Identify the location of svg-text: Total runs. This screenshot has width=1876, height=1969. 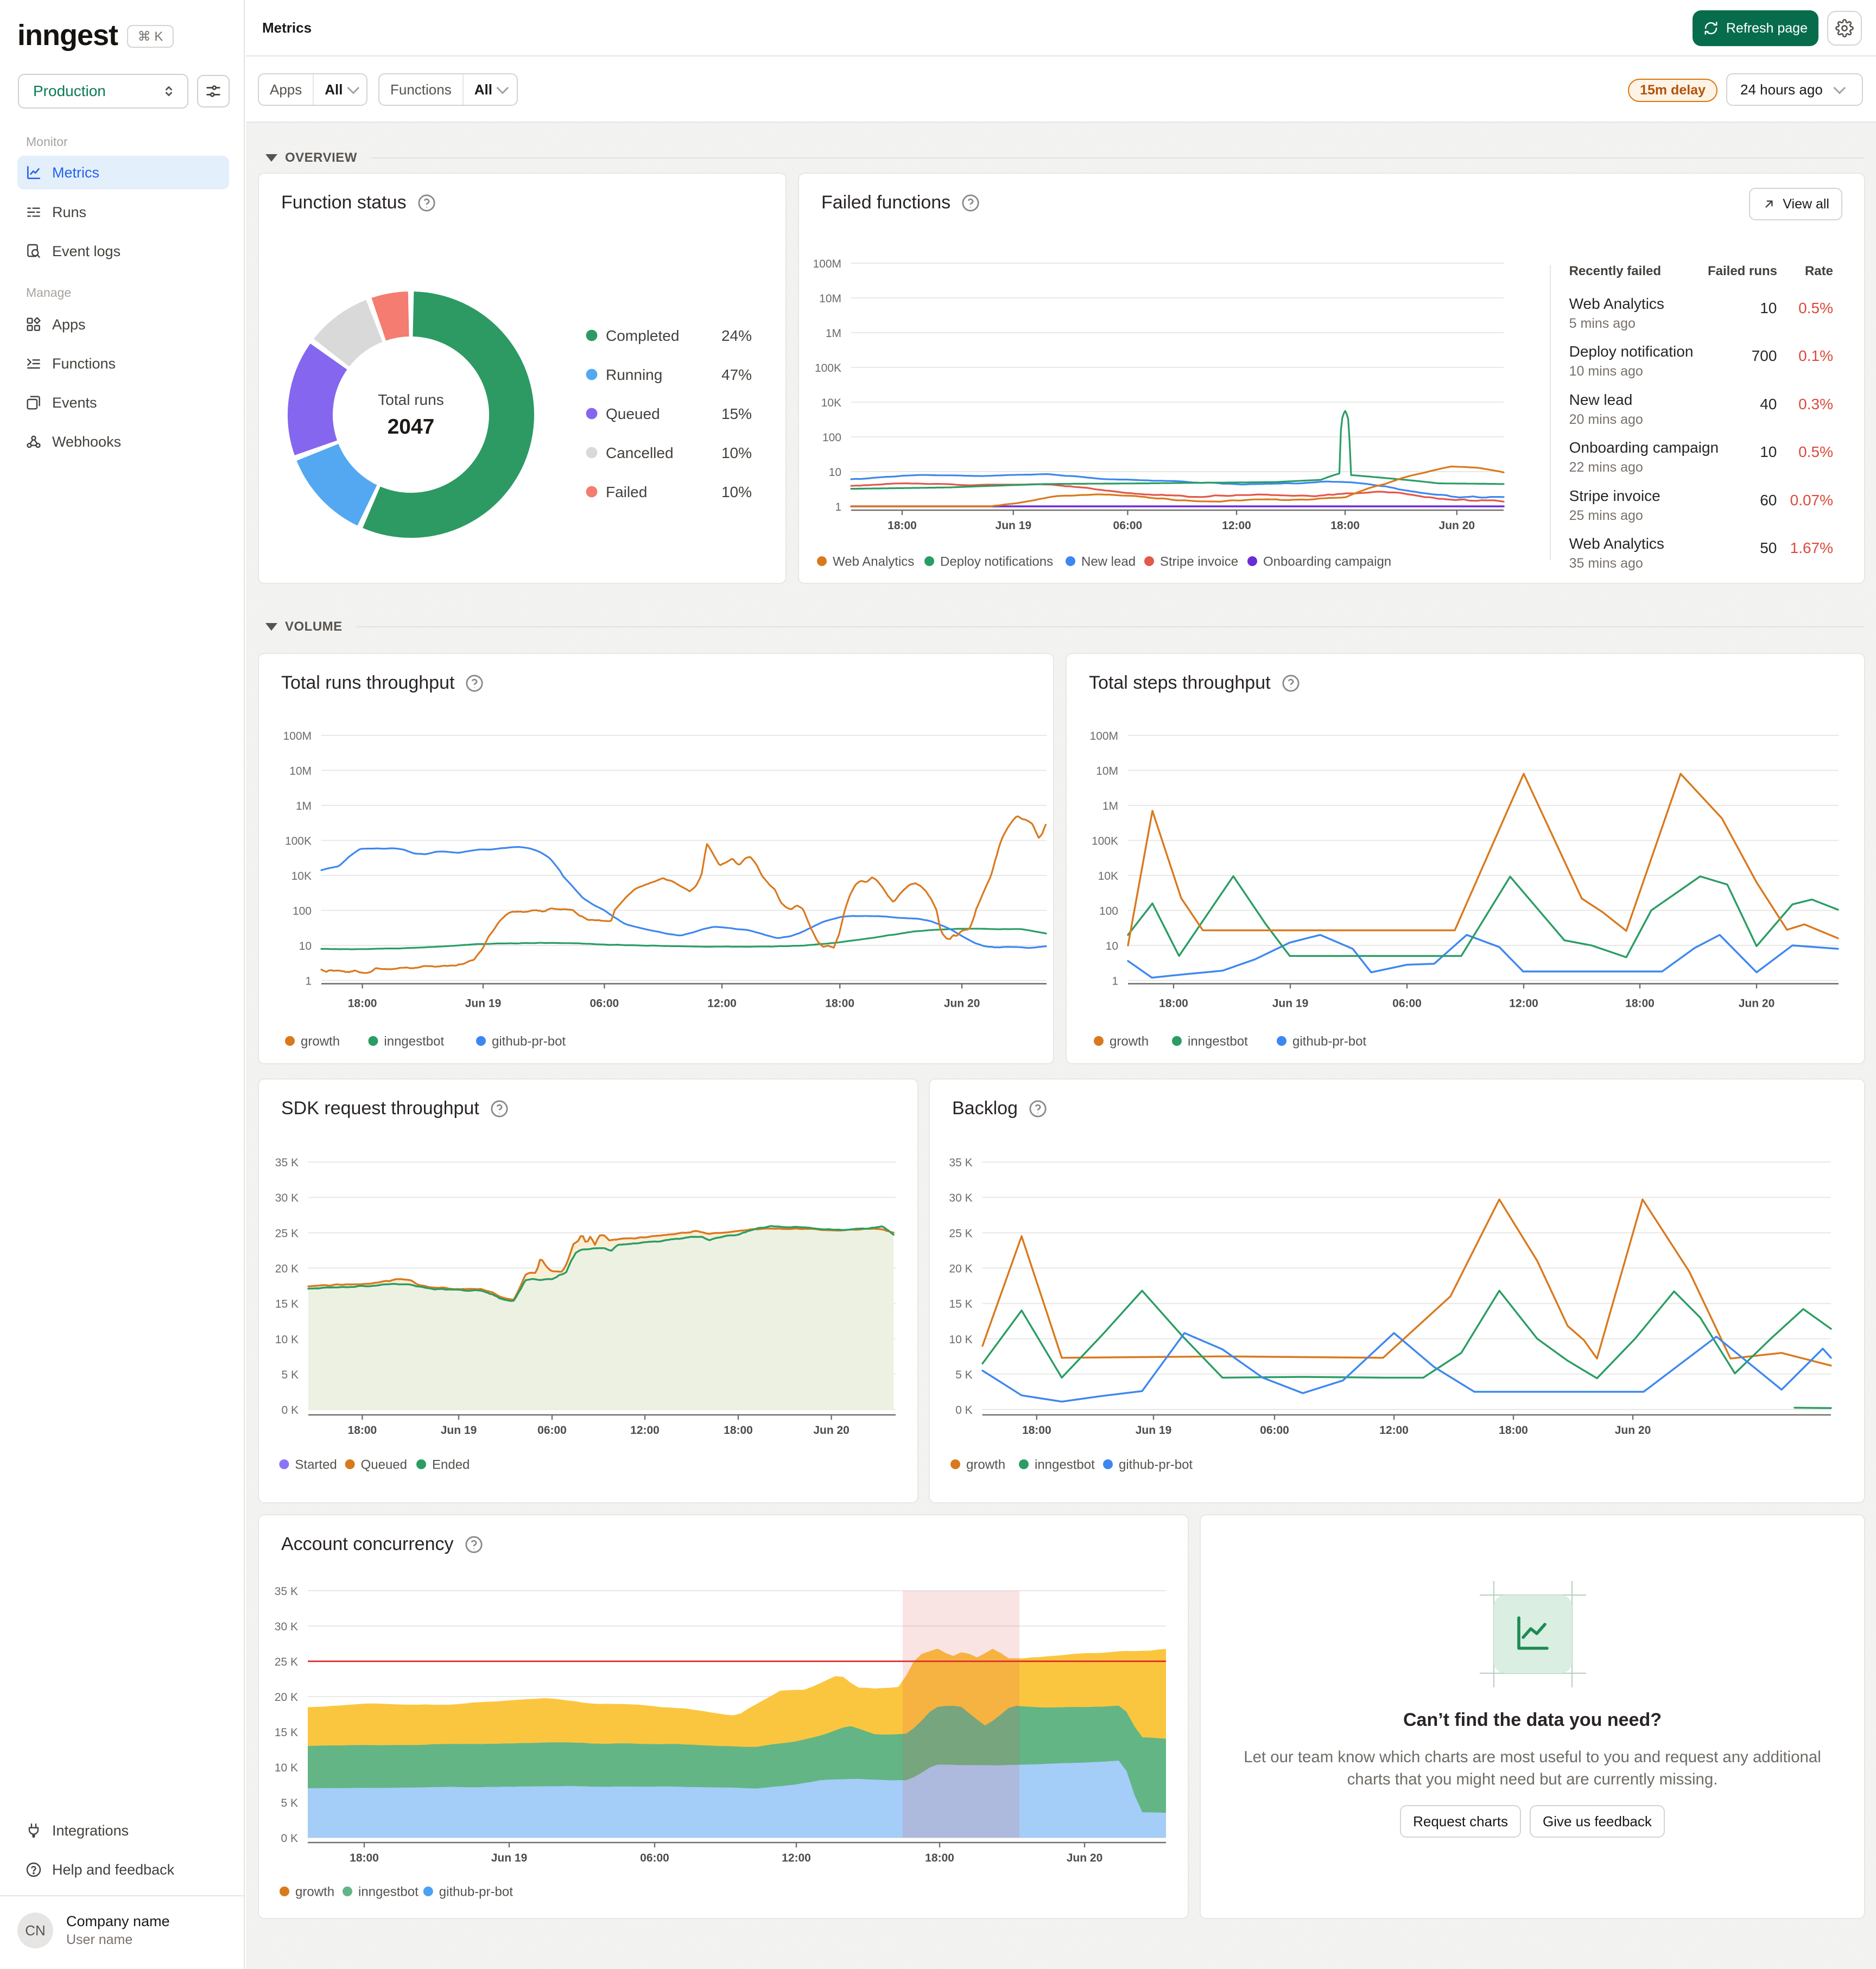
(410, 399).